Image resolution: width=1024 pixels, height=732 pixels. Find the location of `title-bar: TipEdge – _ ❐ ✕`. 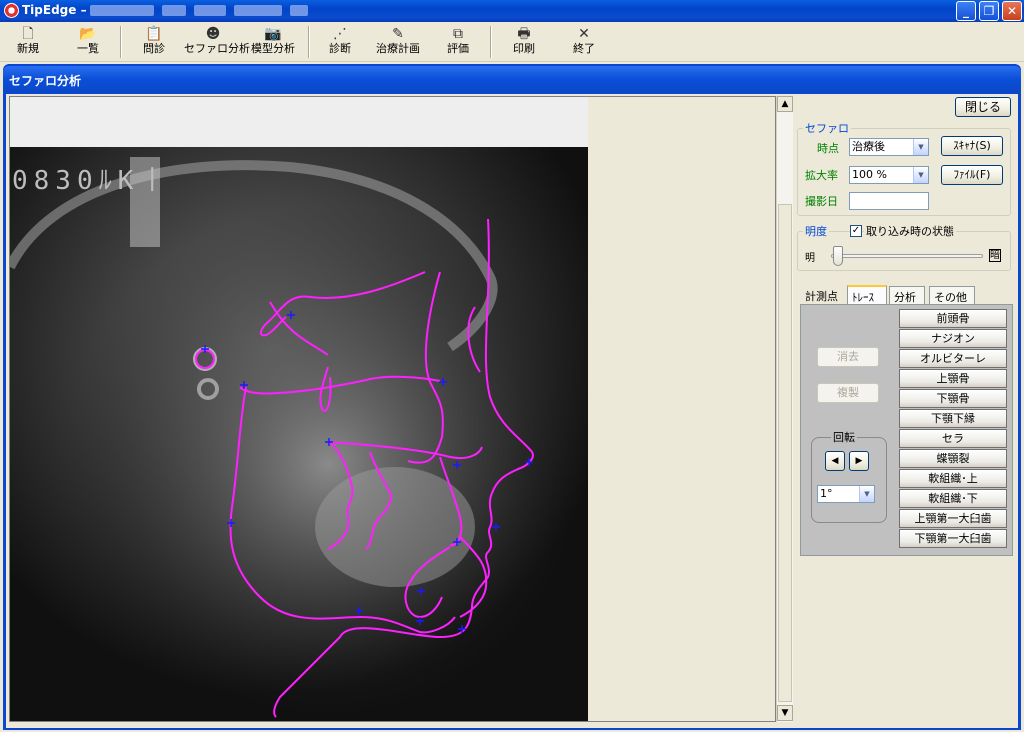

title-bar: TipEdge – _ ❐ ✕ is located at coordinates (512, 11).